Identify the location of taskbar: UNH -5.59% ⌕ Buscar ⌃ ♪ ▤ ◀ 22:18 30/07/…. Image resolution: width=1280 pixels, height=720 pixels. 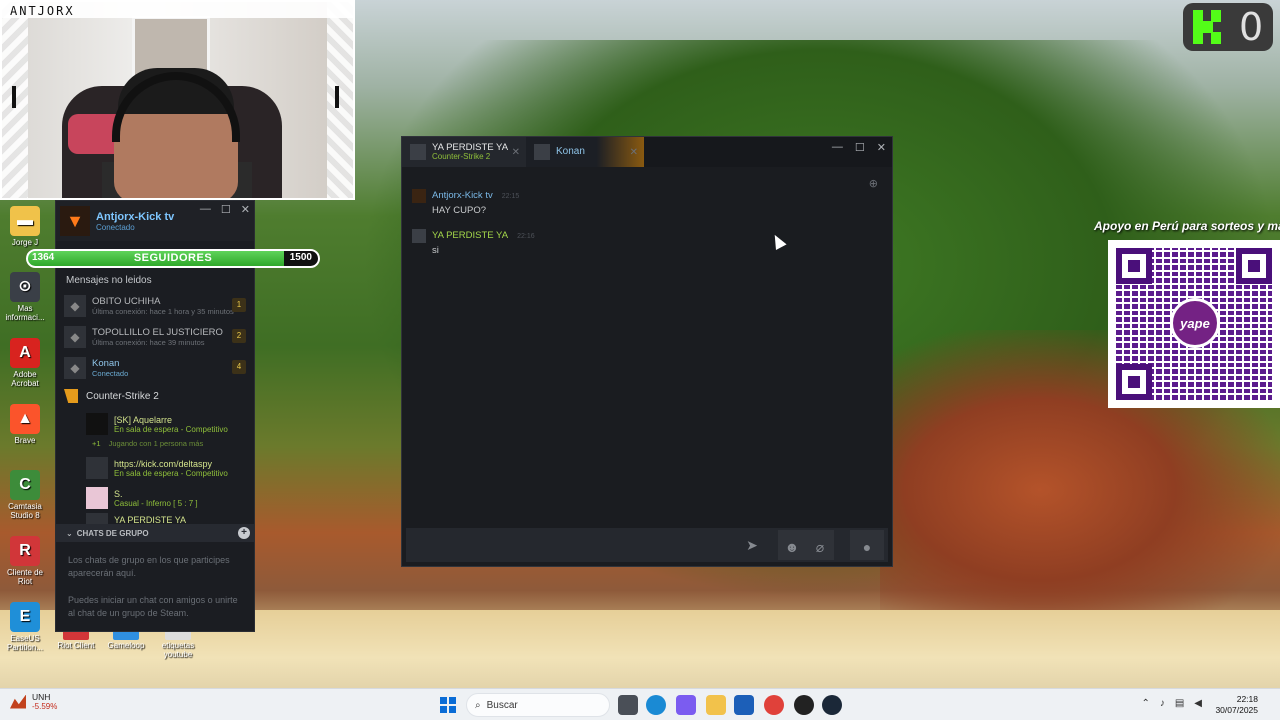
(640, 704).